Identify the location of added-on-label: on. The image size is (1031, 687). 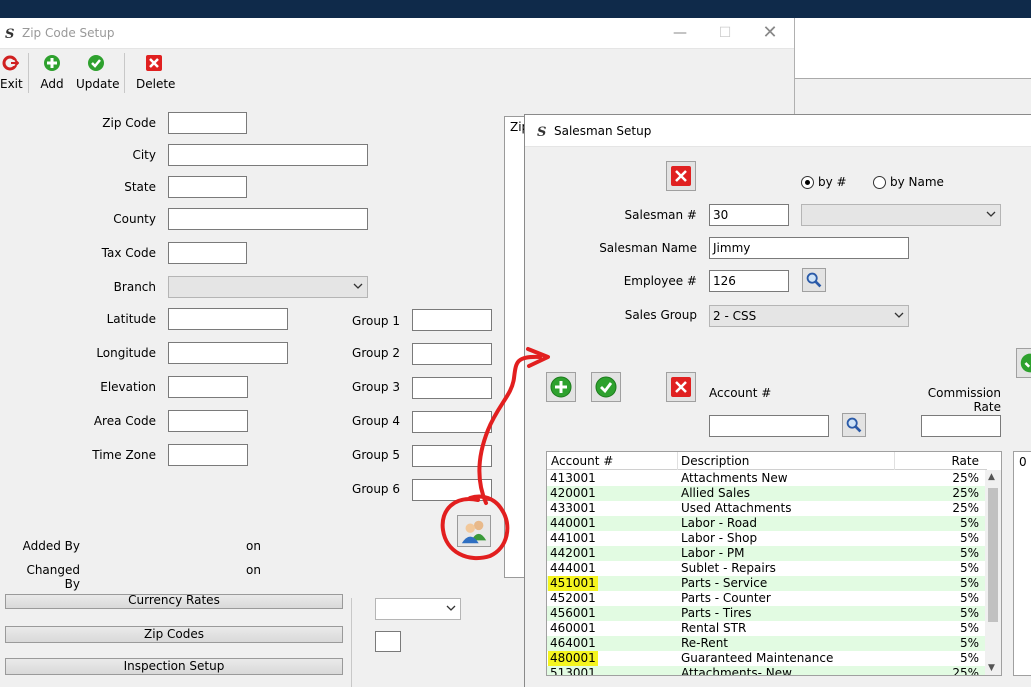
(253, 546).